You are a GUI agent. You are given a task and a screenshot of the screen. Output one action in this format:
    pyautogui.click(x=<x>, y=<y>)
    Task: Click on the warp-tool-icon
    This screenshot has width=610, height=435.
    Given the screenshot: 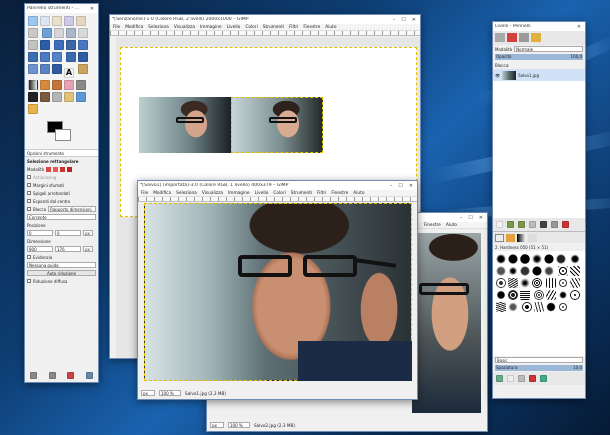 What is the action you would take?
    pyautogui.click(x=33, y=69)
    